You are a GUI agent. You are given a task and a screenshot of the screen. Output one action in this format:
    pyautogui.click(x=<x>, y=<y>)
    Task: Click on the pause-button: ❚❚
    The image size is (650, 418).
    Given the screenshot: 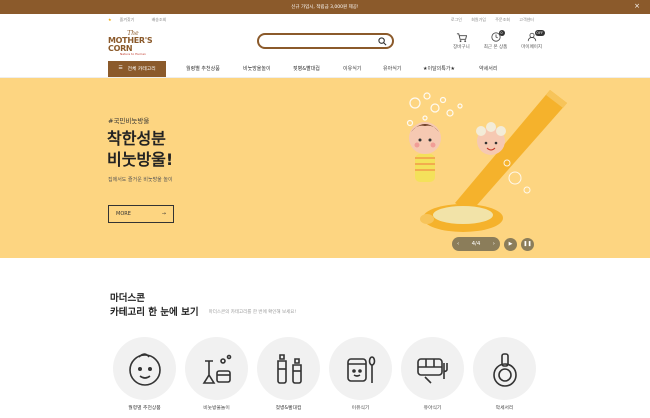 What is the action you would take?
    pyautogui.click(x=527, y=244)
    